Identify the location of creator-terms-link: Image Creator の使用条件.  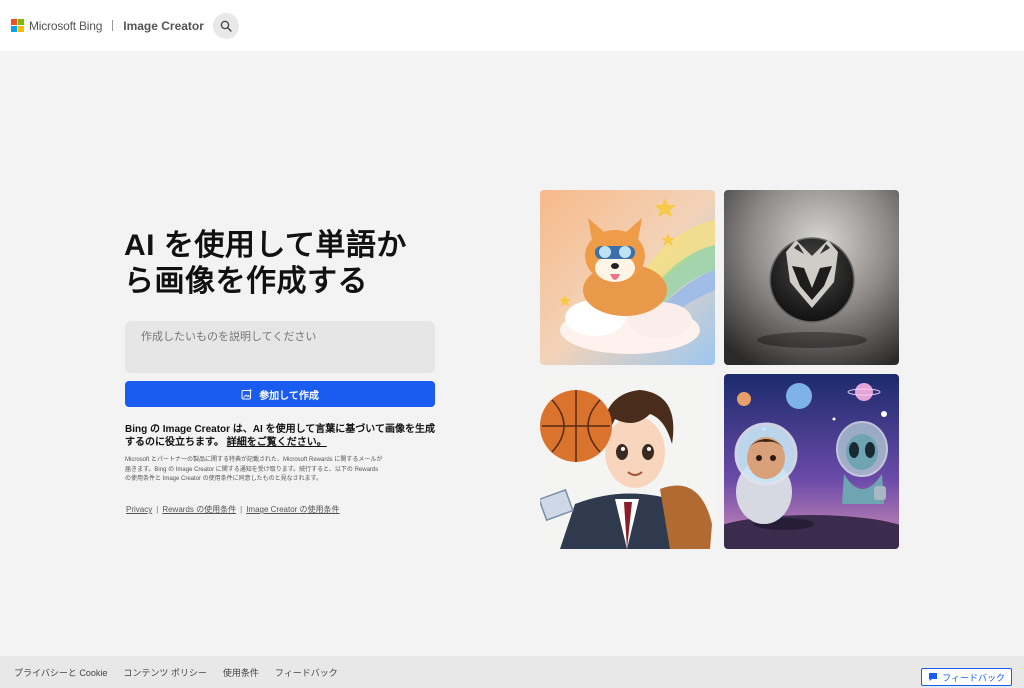
(292, 509).